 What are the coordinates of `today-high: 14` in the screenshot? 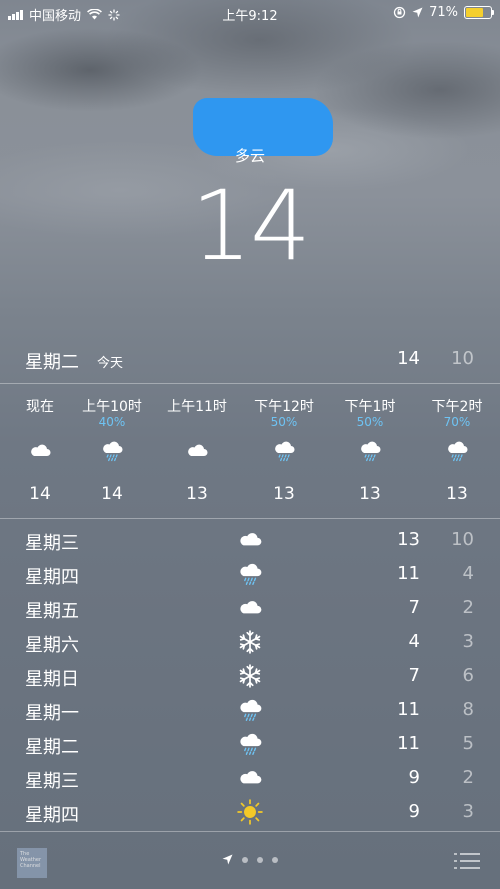 It's located at (408, 358).